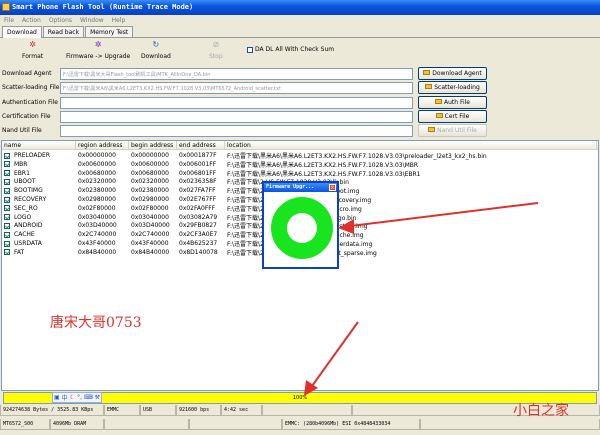 This screenshot has width=600, height=435. I want to click on download-agent-button: Download Agent, so click(452, 73).